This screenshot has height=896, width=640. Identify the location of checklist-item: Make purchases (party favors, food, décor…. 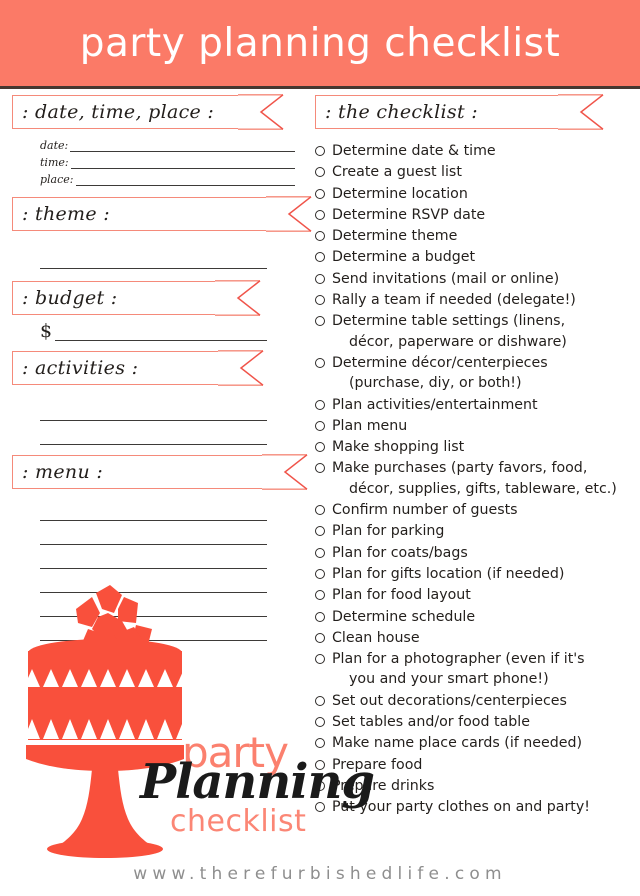
(475, 478).